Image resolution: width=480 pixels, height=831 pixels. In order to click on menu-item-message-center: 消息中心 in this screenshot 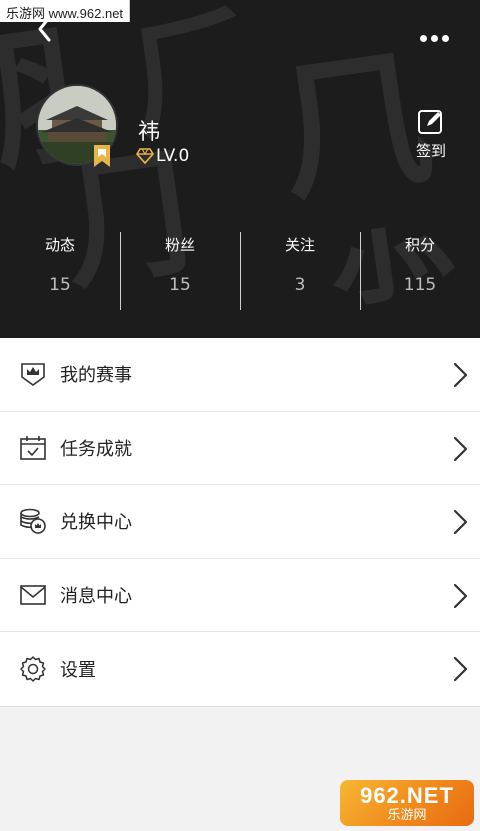, I will do `click(240, 596)`.